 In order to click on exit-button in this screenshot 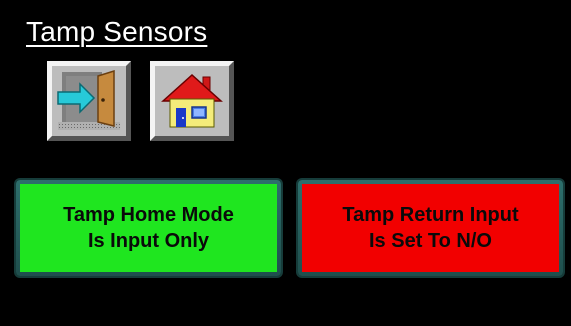, I will do `click(89, 101)`.